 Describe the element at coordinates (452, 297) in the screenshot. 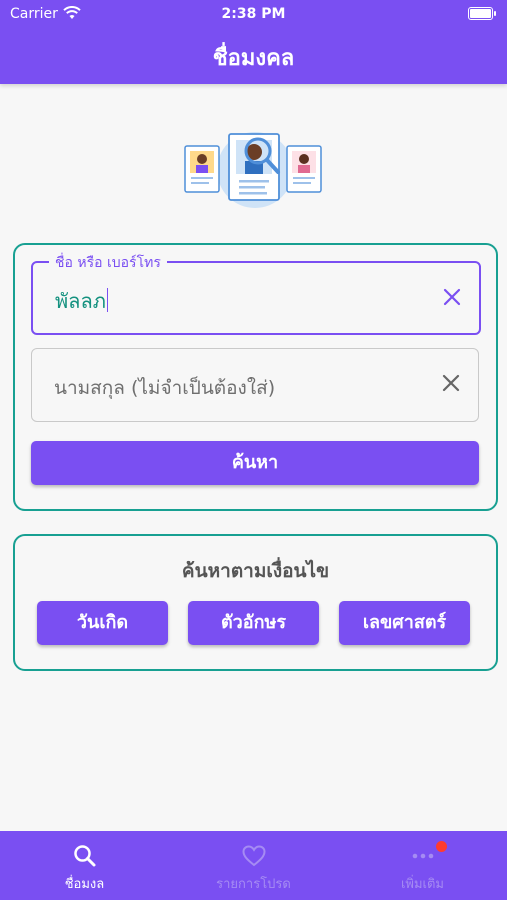

I see `clear-name-icon` at that location.